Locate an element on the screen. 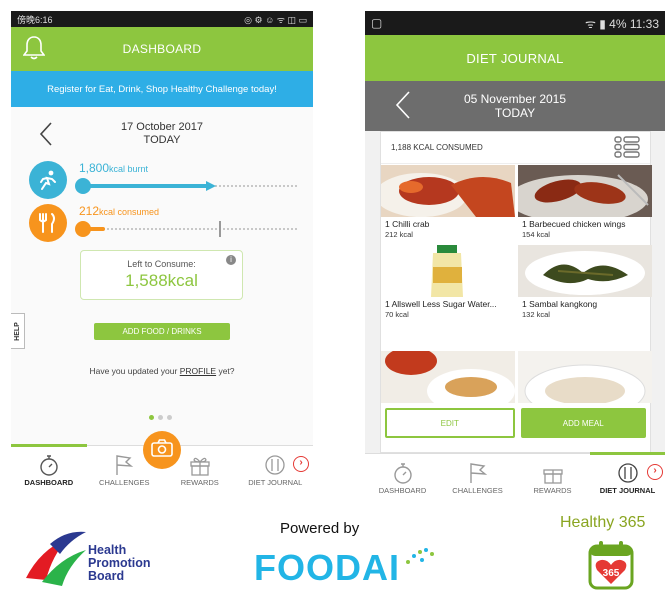 The height and width of the screenshot is (595, 665). kcal-consumed-bar is located at coordinates (186, 229).